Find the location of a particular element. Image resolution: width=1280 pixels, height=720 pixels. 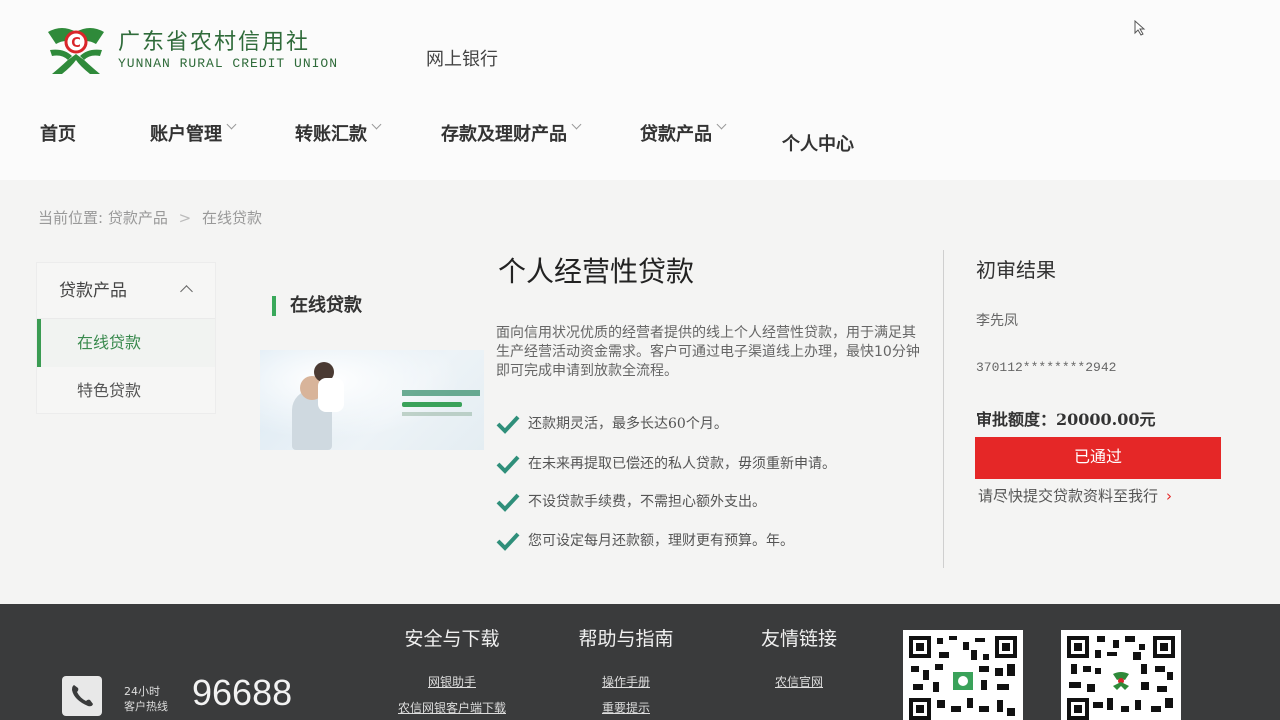

approved-status-button: 已通过 is located at coordinates (1098, 458).